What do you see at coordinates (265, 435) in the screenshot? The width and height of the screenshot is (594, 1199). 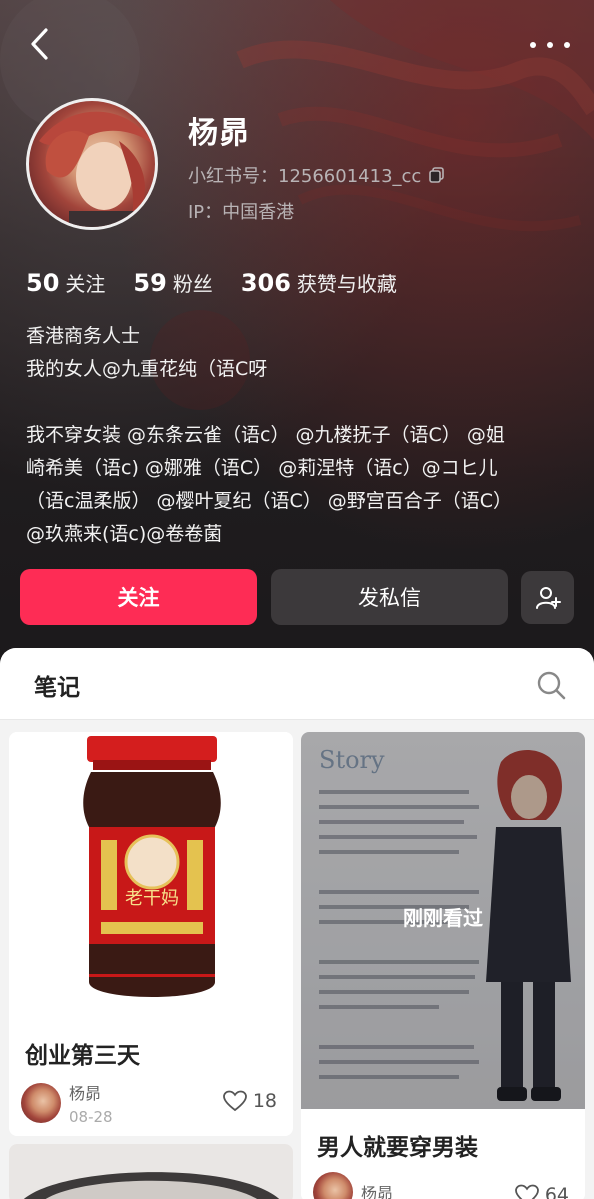 I see `bio-line: 我不穿女装 @东条云雀（语c） @九楼抚子（语C） @姐` at bounding box center [265, 435].